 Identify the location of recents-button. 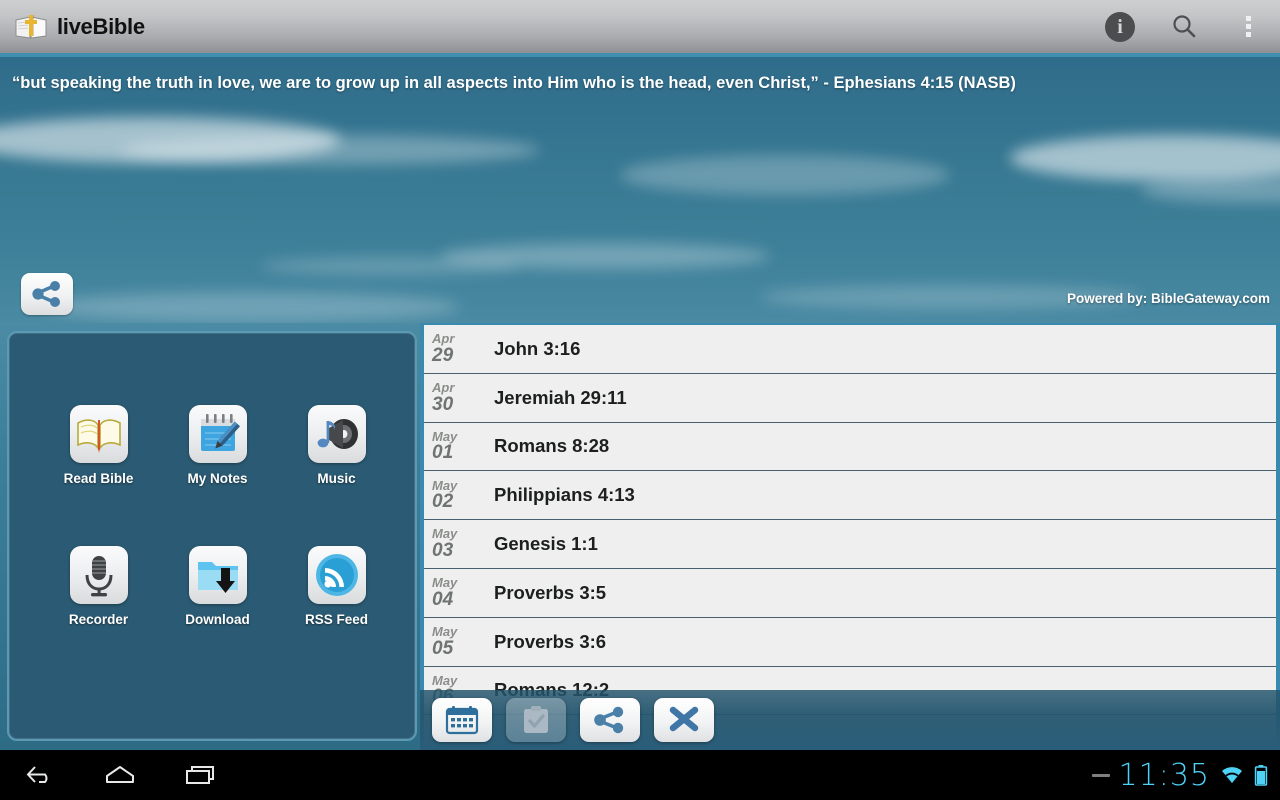
(200, 775).